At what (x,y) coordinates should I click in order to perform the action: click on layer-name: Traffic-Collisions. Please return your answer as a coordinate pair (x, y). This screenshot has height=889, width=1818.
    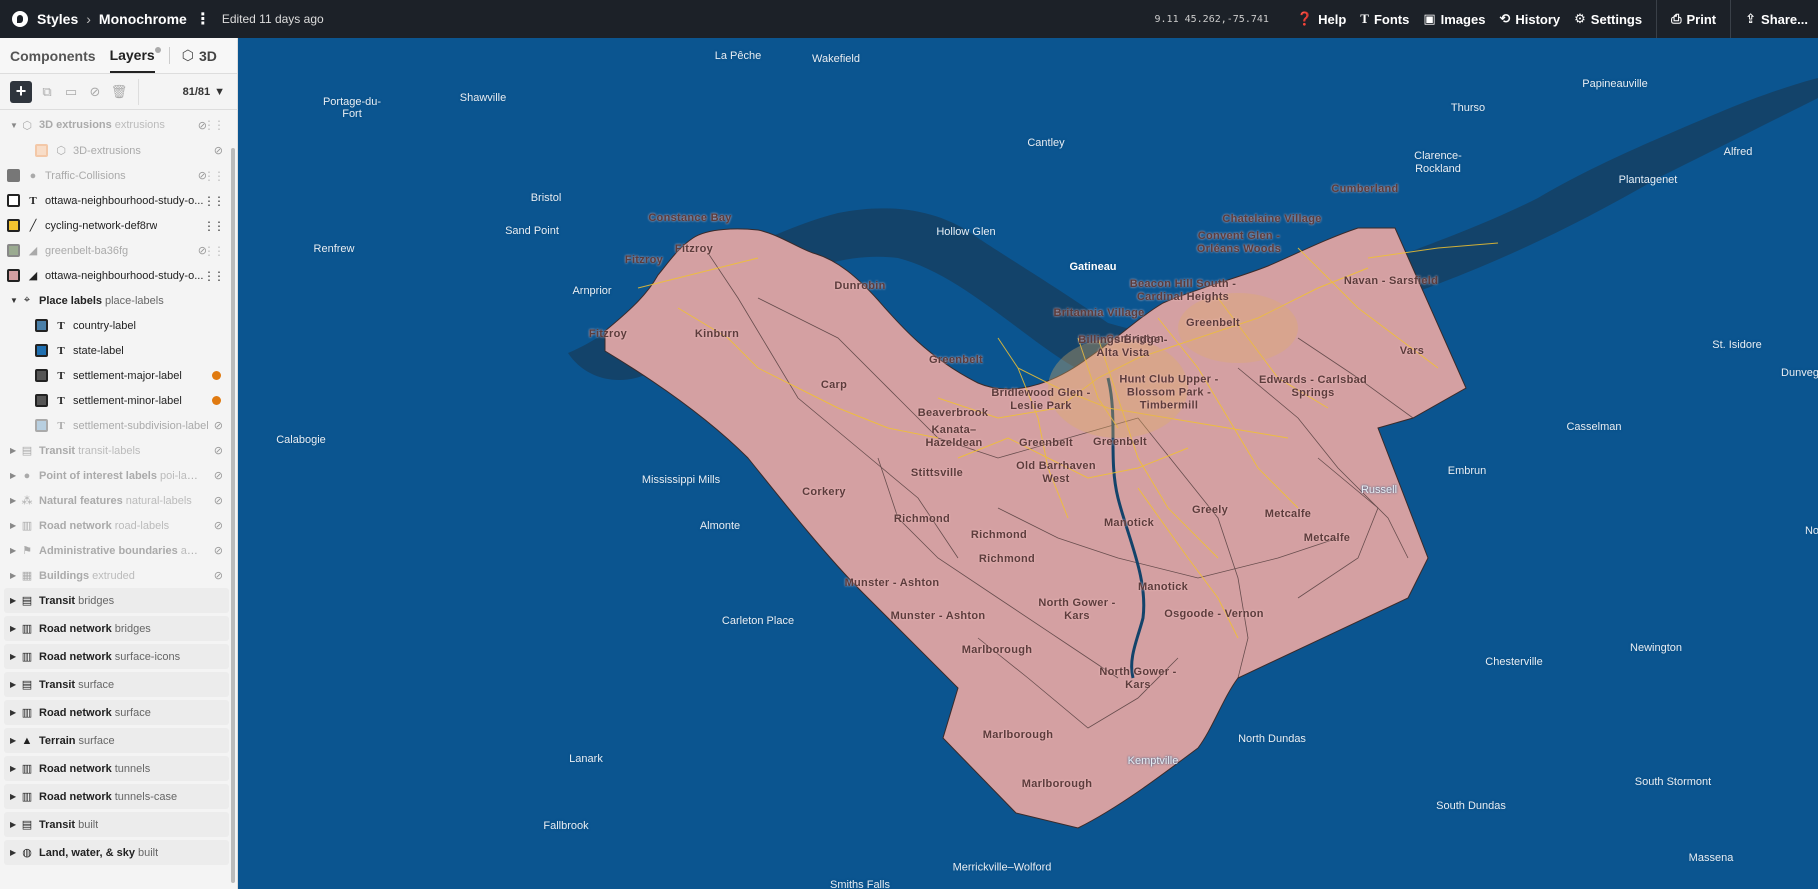
    Looking at the image, I should click on (85, 175).